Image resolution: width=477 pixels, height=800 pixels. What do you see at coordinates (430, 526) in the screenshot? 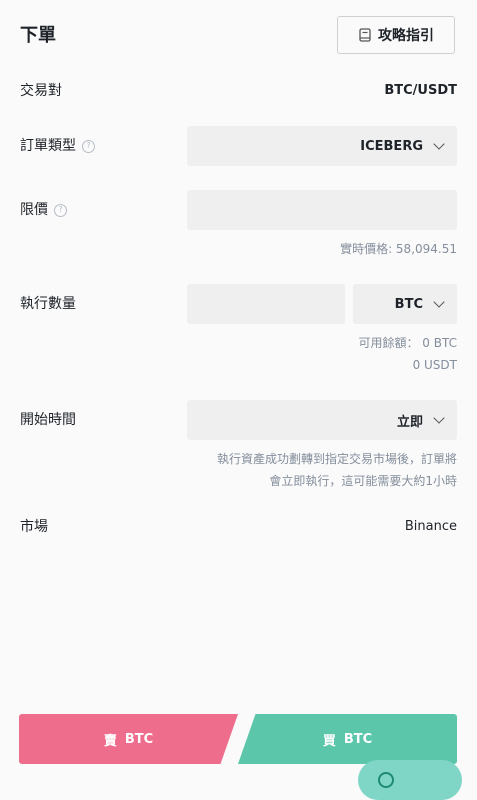
I see `market-value: Binance` at bounding box center [430, 526].